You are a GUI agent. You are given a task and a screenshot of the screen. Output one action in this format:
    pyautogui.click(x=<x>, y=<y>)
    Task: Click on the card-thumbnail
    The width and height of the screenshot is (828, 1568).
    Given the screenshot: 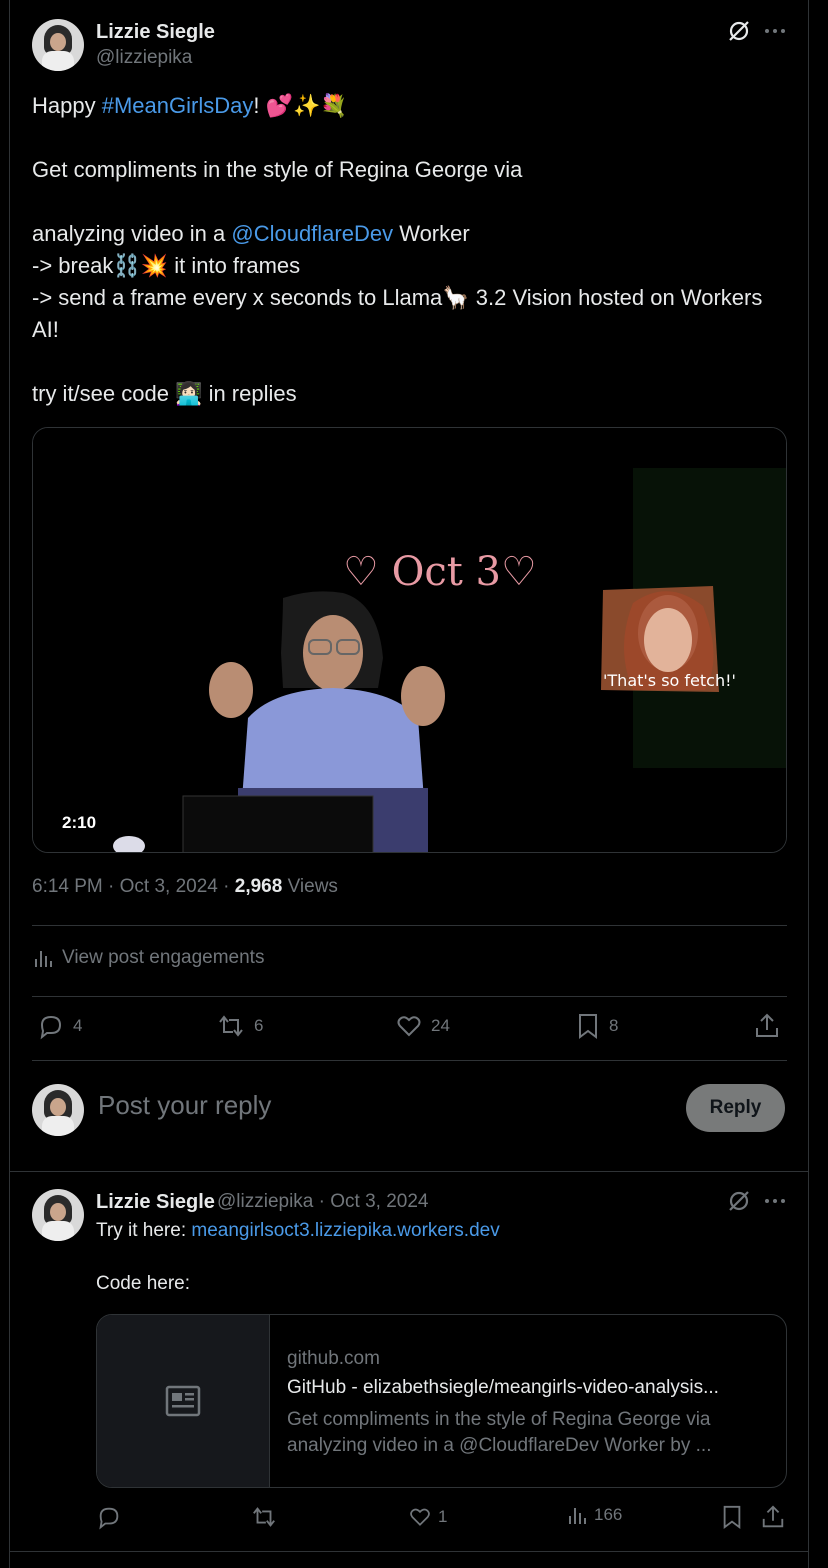 What is the action you would take?
    pyautogui.click(x=183, y=1401)
    